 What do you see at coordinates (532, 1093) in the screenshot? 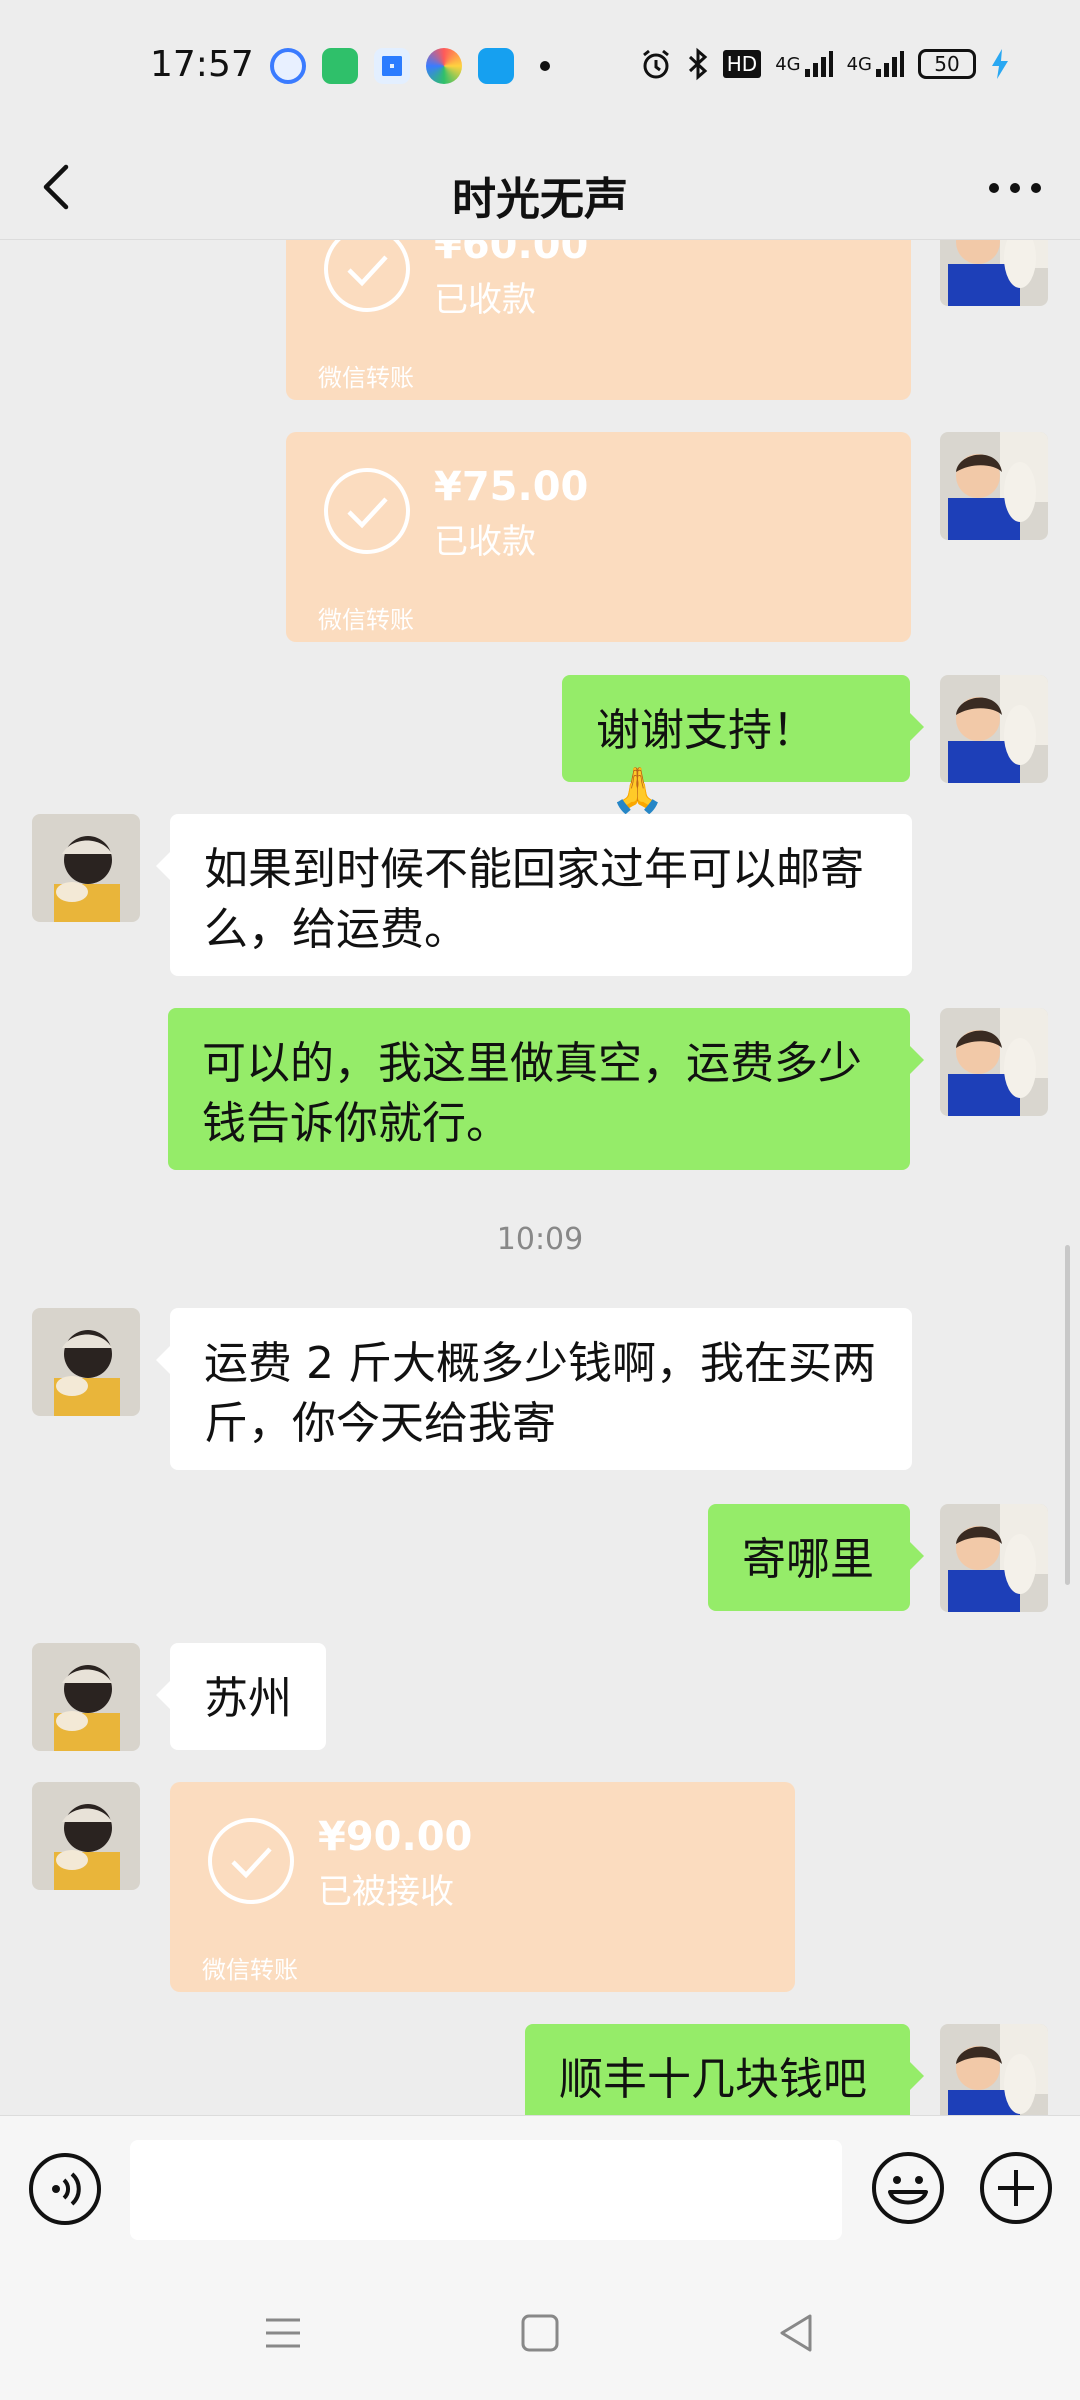
I see `message-text: 可以的，我这里做真空，运费多少钱告诉你就行。` at bounding box center [532, 1093].